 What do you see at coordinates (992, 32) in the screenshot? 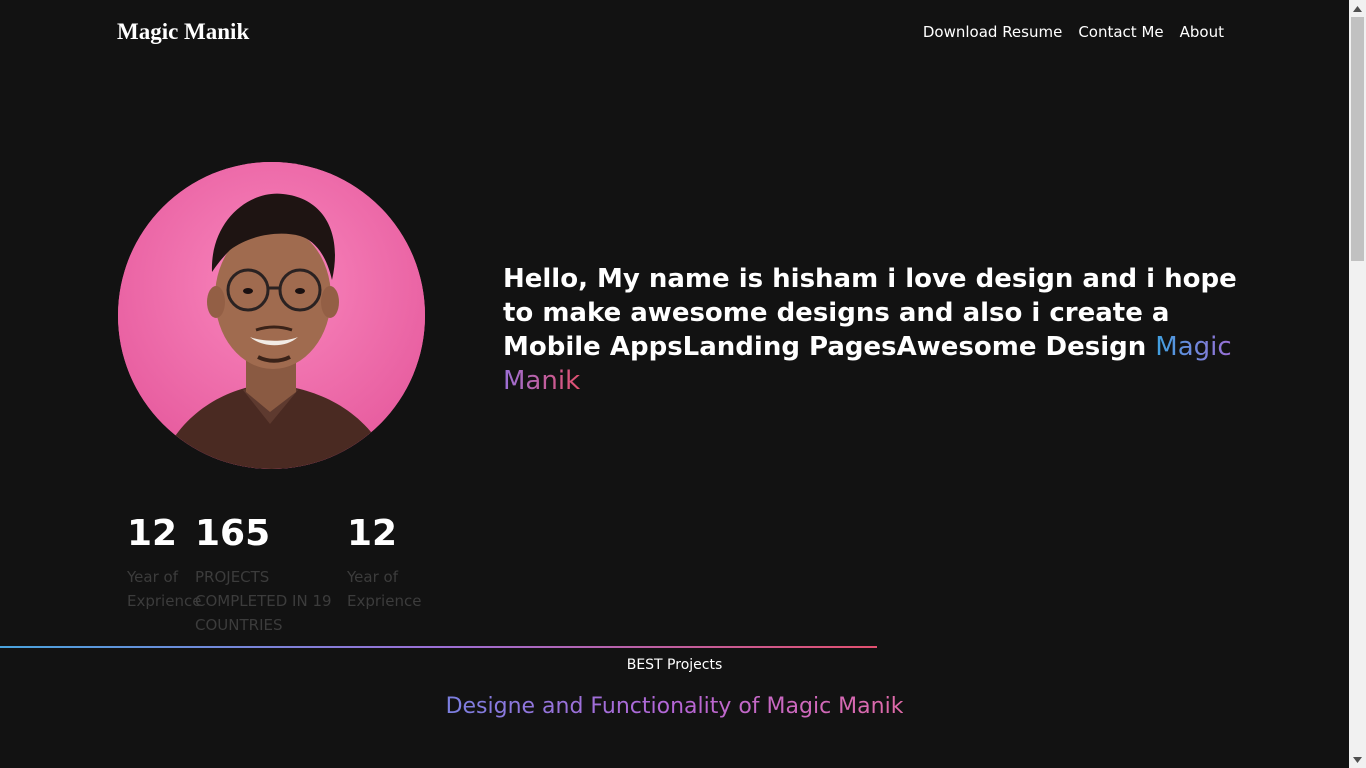
I see `nav-download-resume: Download Resume` at bounding box center [992, 32].